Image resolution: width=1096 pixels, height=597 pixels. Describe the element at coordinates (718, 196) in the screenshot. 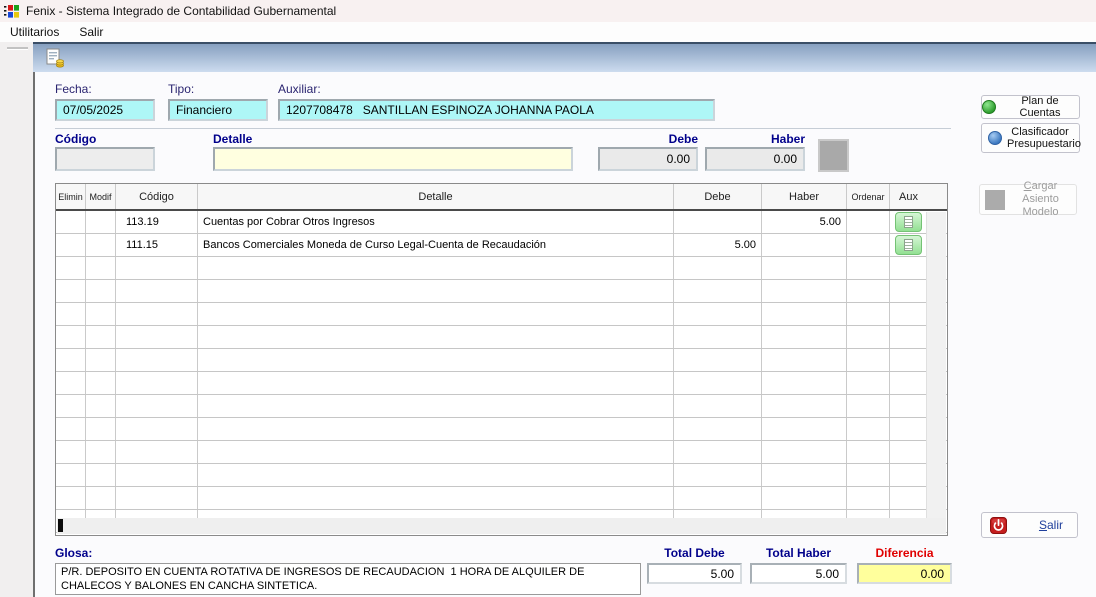

I see `column-header-debe: Debe` at that location.